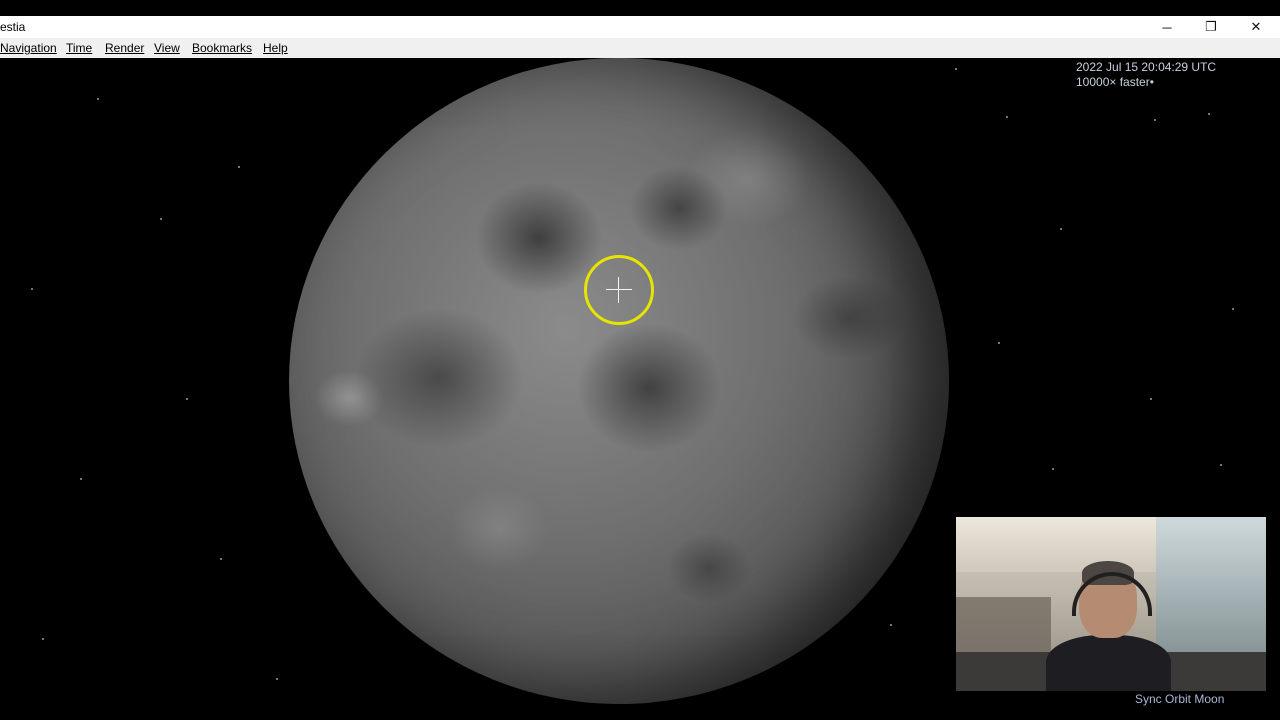 The height and width of the screenshot is (720, 1280). I want to click on crosshair-horizontal, so click(619, 289).